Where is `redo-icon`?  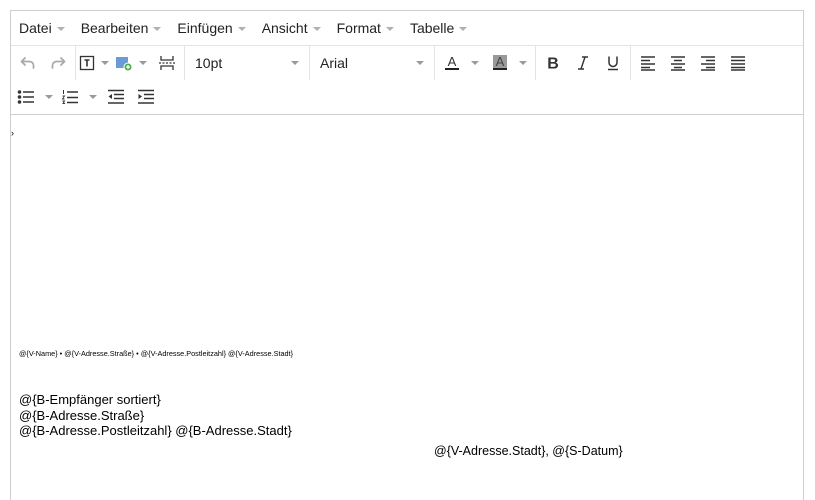
redo-icon is located at coordinates (58, 63).